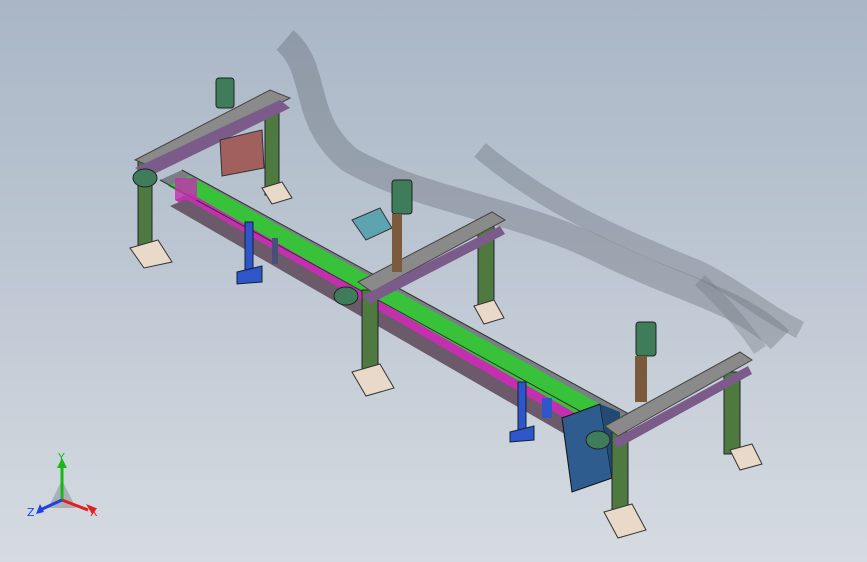 This screenshot has width=867, height=562. What do you see at coordinates (646, 339) in the screenshot?
I see `motor-right` at bounding box center [646, 339].